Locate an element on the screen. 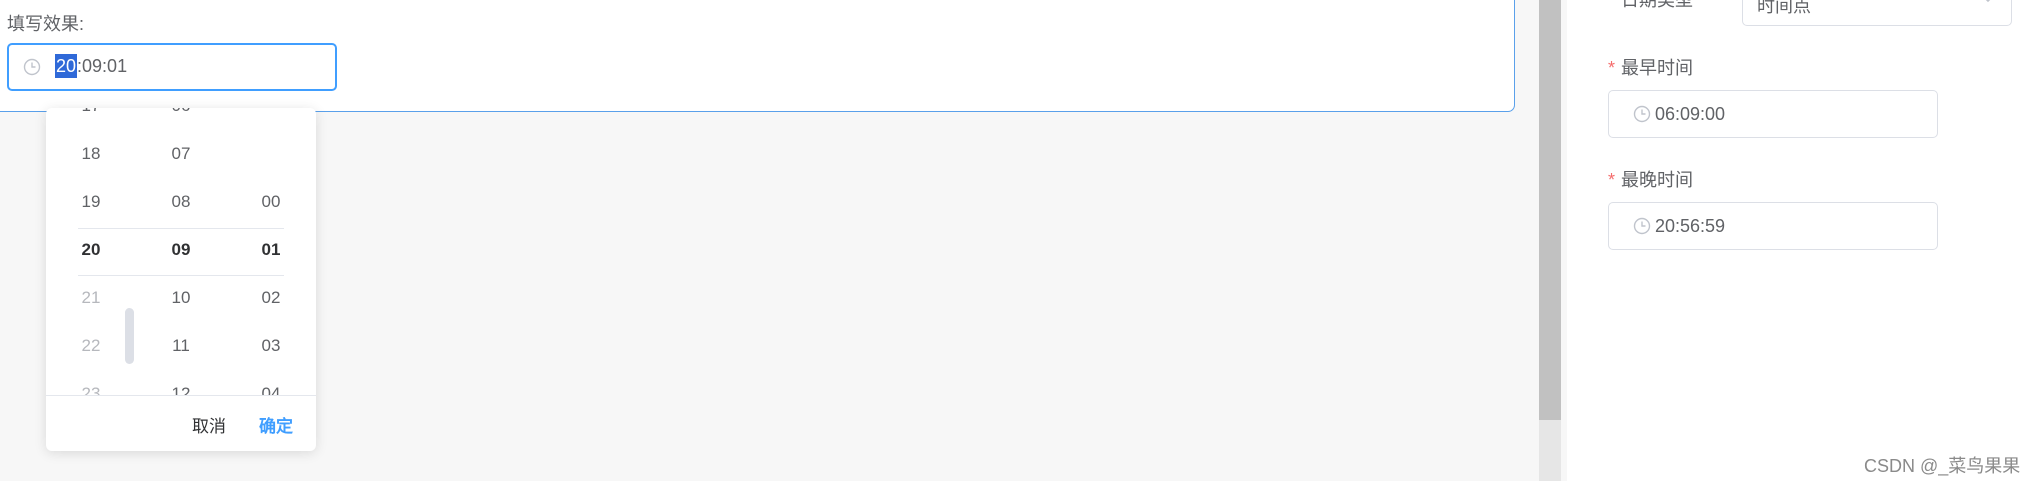  minute-option: 11 is located at coordinates (181, 346).